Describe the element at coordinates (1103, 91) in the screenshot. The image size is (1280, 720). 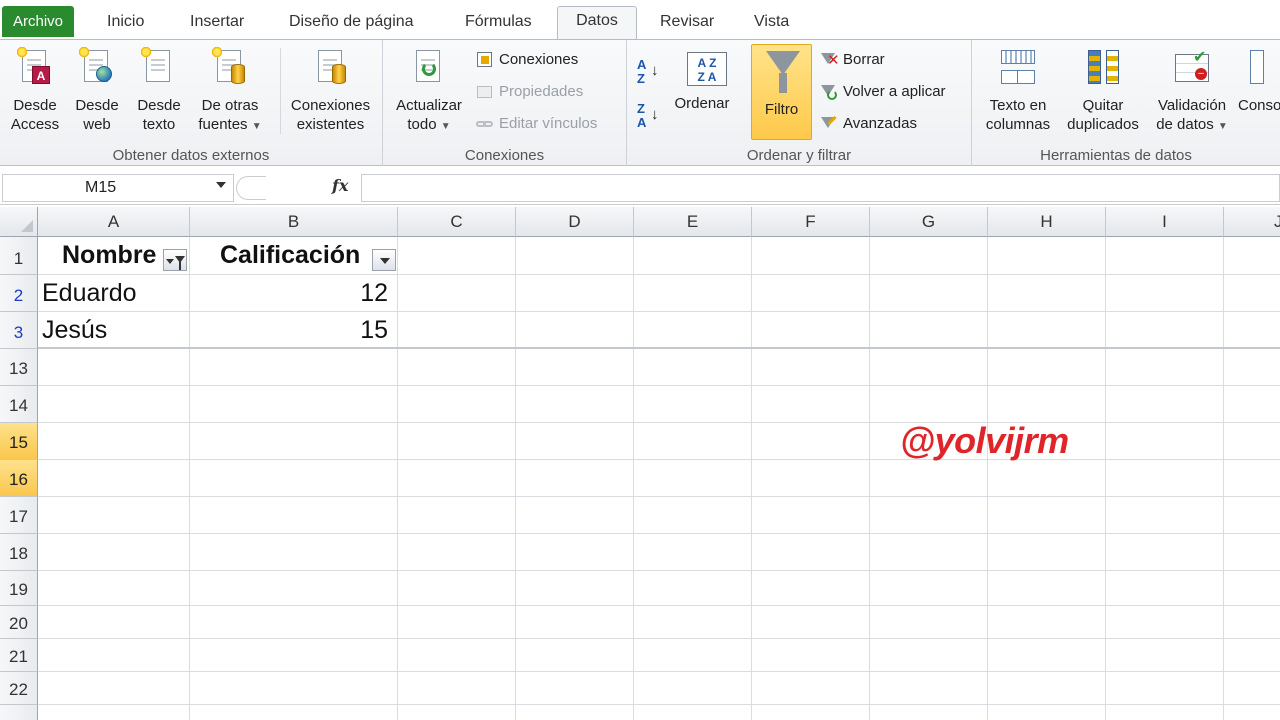
I see `quitar-duplicados-button: Quitar duplicados` at that location.